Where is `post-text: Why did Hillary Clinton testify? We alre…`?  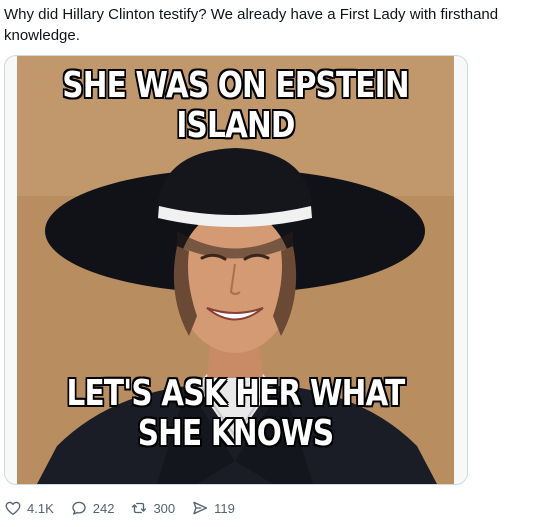
post-text: Why did Hillary Clinton testify? We alre… is located at coordinates (251, 25).